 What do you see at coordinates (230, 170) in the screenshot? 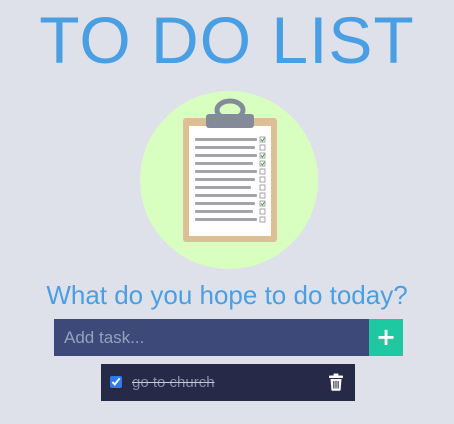
I see `clipboard-checklist-icon` at bounding box center [230, 170].